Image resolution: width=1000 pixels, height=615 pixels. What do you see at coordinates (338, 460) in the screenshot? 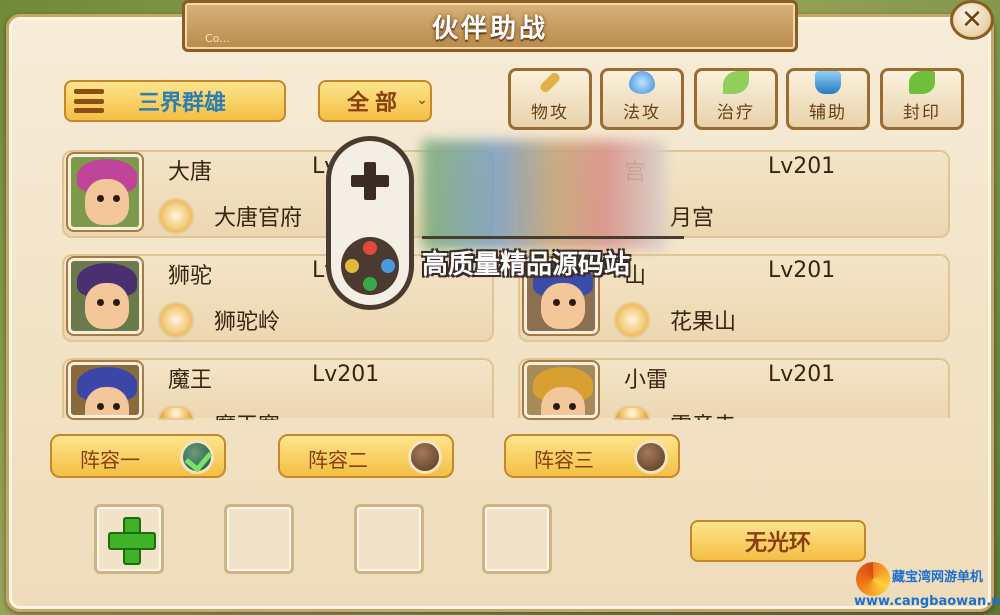
I see `lineup-label: 阵容二` at bounding box center [338, 460].